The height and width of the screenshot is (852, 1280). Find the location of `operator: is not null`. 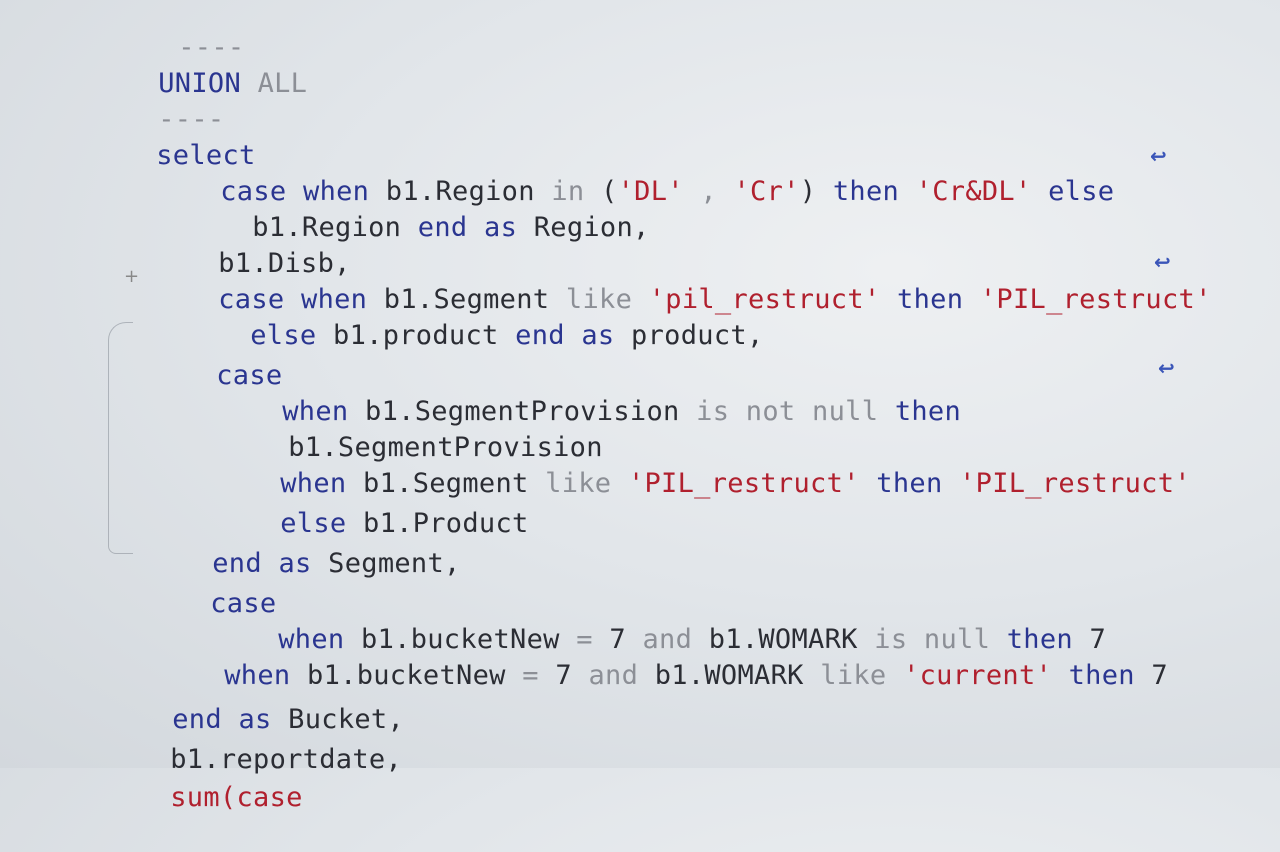

operator: is not null is located at coordinates (787, 411).